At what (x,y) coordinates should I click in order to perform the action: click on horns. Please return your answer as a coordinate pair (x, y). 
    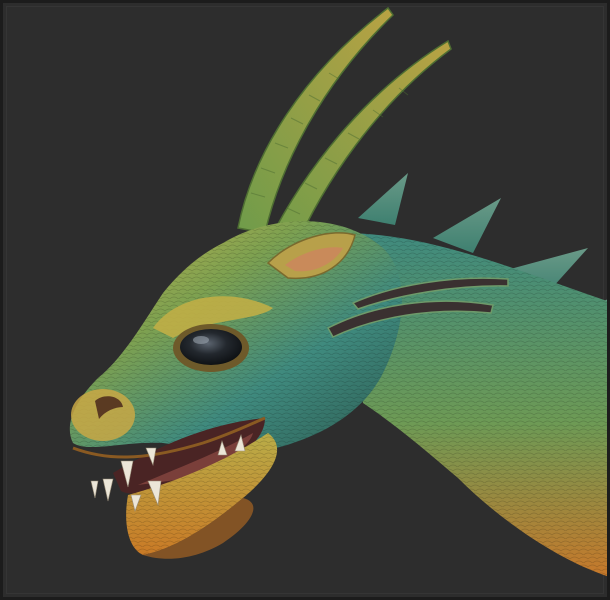
    Looking at the image, I should click on (344, 130).